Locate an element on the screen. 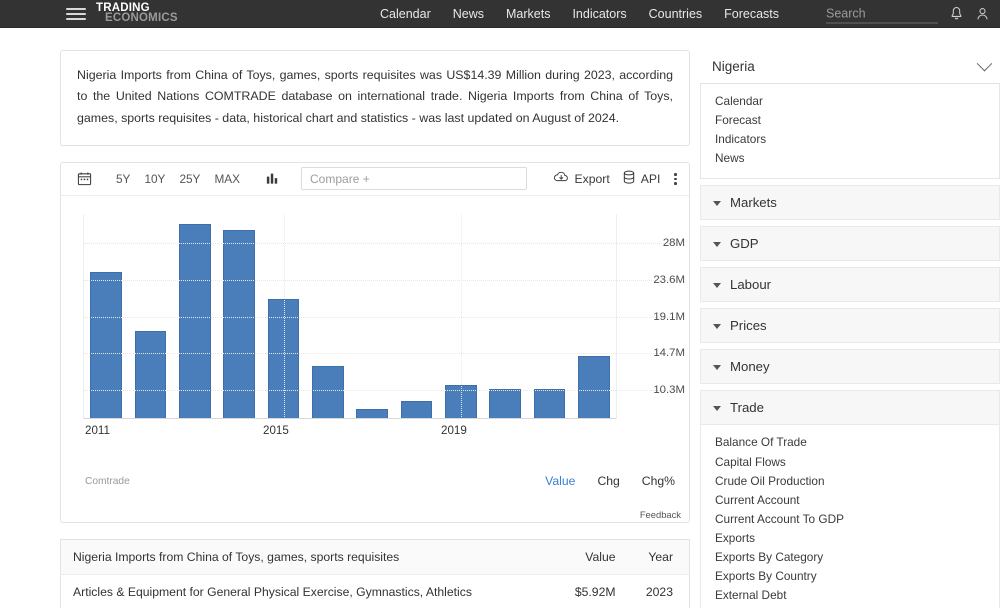 The height and width of the screenshot is (608, 1000). chart-y-tick-label: 19.1M is located at coordinates (669, 316).